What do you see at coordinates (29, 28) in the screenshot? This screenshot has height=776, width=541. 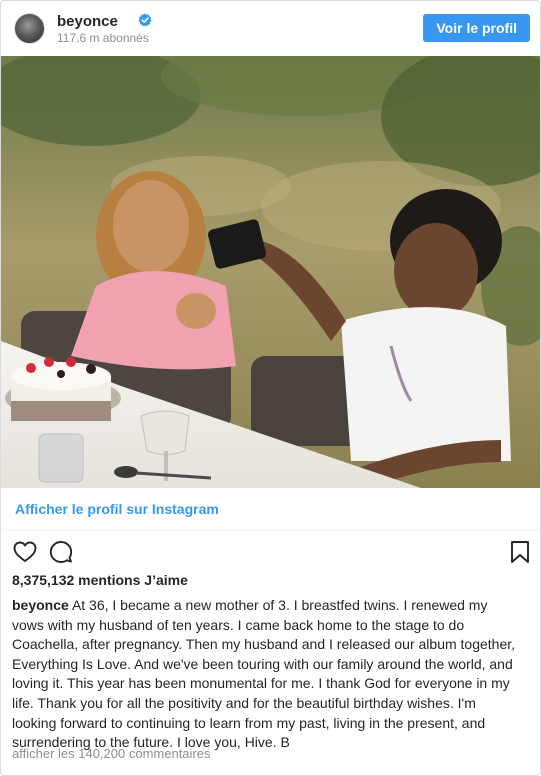 I see `avatar` at bounding box center [29, 28].